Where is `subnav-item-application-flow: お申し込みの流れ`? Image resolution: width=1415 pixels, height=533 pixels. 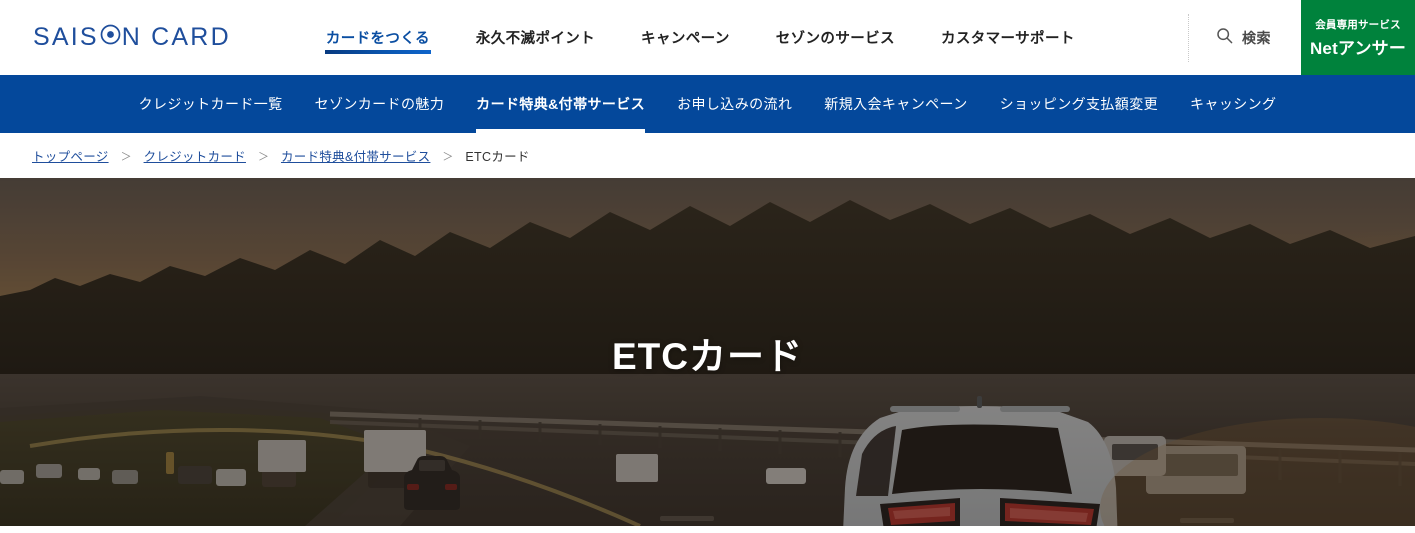 subnav-item-application-flow: お申し込みの流れ is located at coordinates (734, 104).